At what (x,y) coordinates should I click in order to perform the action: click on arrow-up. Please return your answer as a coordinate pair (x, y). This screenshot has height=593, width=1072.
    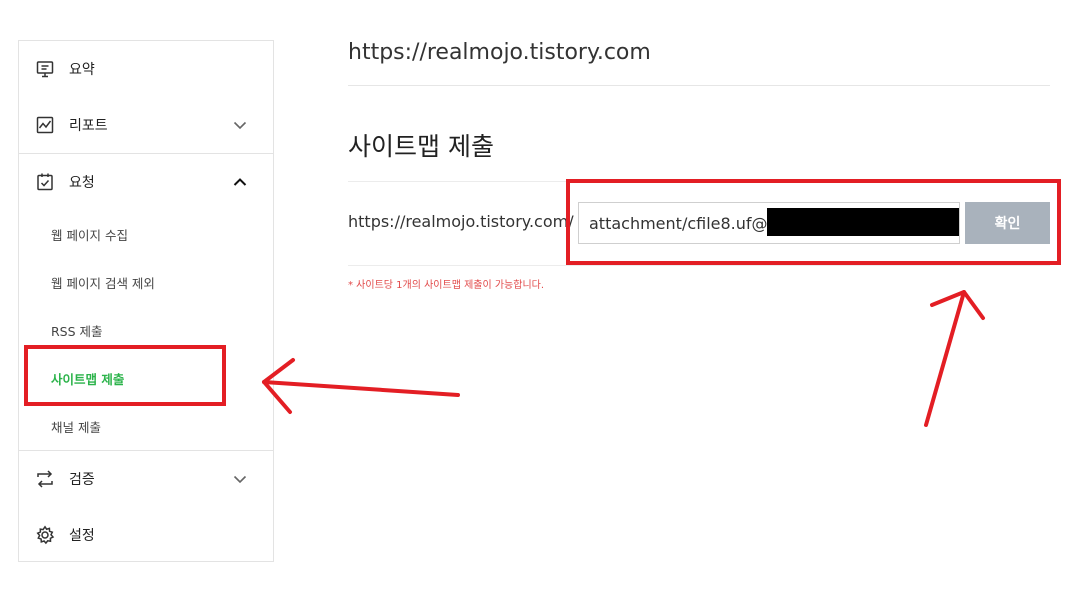
    Looking at the image, I should click on (945, 358).